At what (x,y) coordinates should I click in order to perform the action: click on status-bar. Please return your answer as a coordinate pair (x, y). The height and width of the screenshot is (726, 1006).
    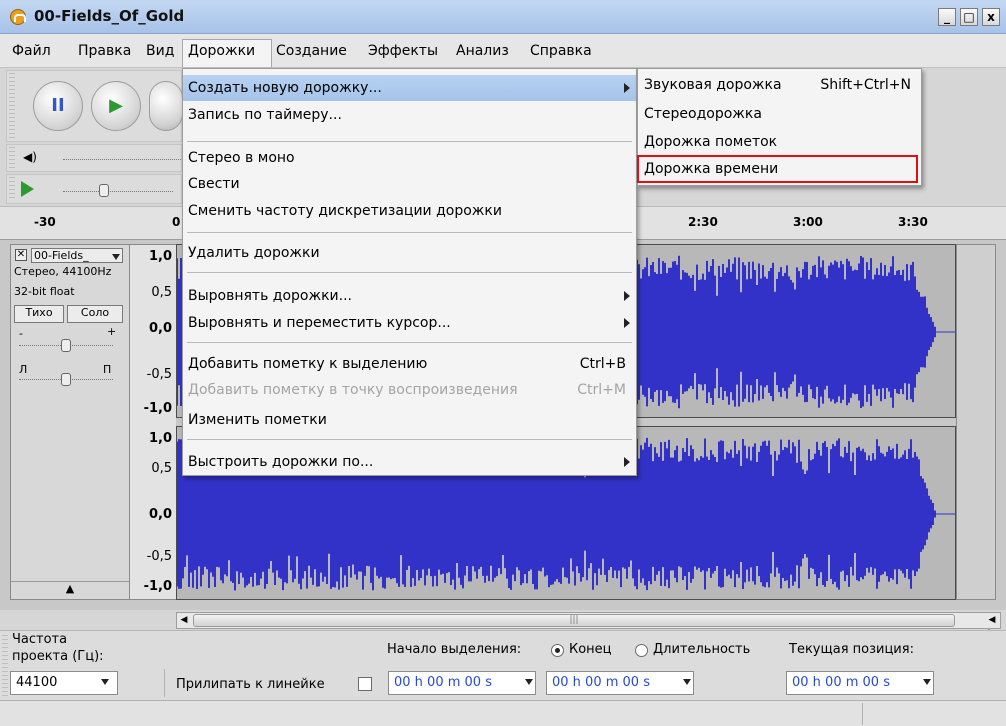
    Looking at the image, I should click on (503, 713).